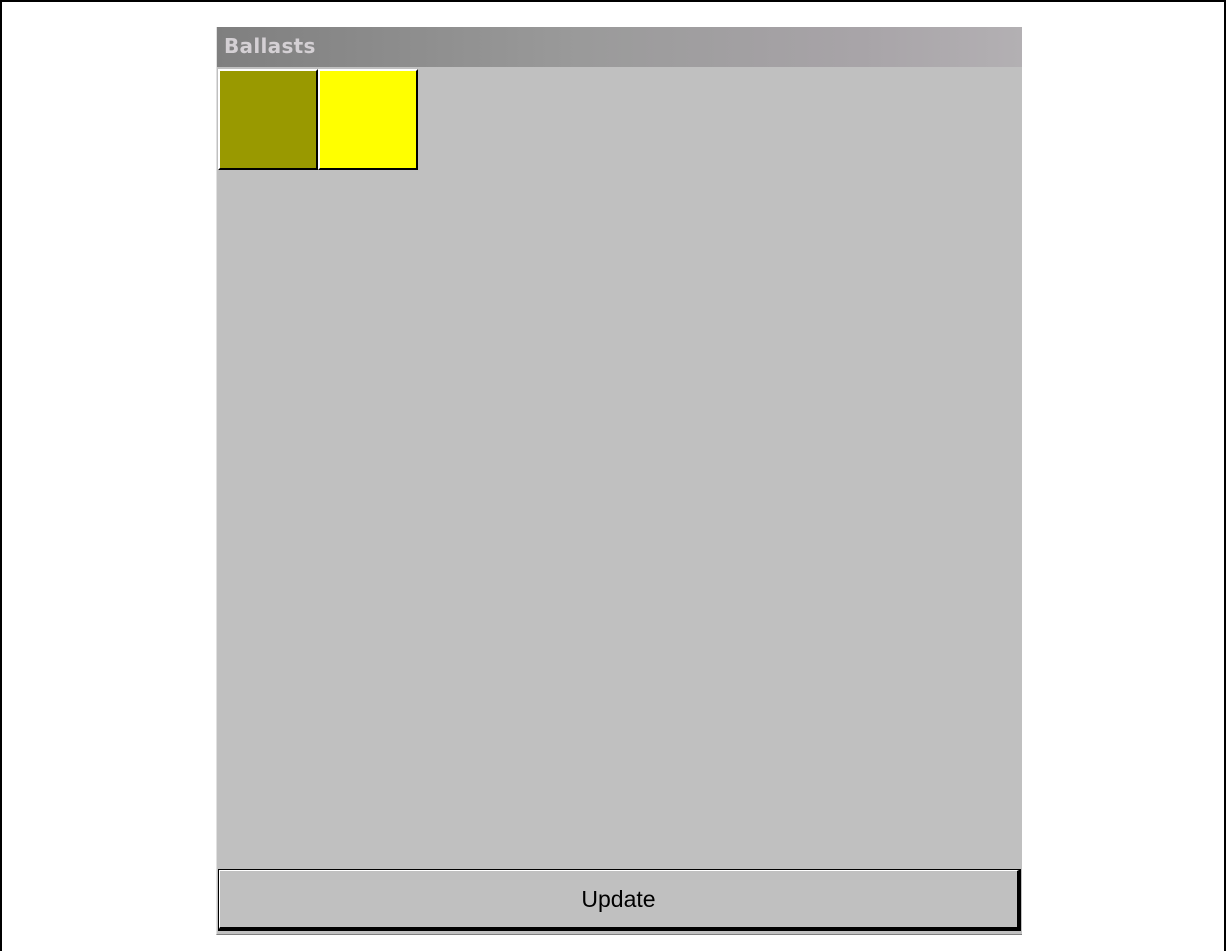 This screenshot has width=1230, height=951. What do you see at coordinates (619, 47) in the screenshot?
I see `title-bar: Ballasts` at bounding box center [619, 47].